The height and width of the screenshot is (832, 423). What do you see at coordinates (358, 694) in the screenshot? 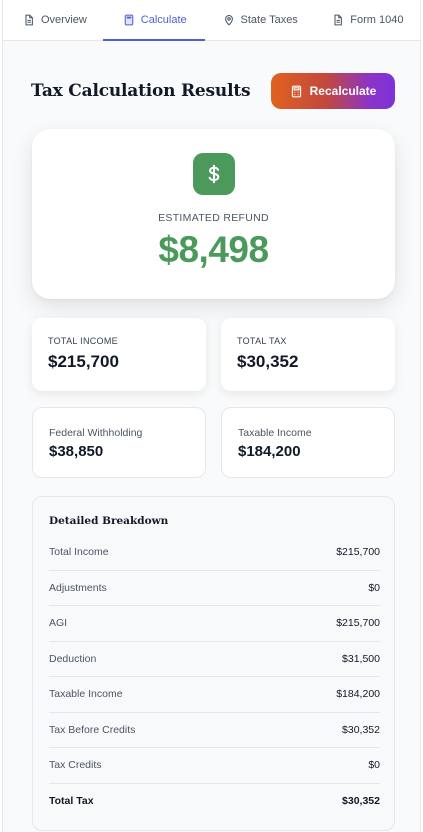
I see `row-value: $184,200` at bounding box center [358, 694].